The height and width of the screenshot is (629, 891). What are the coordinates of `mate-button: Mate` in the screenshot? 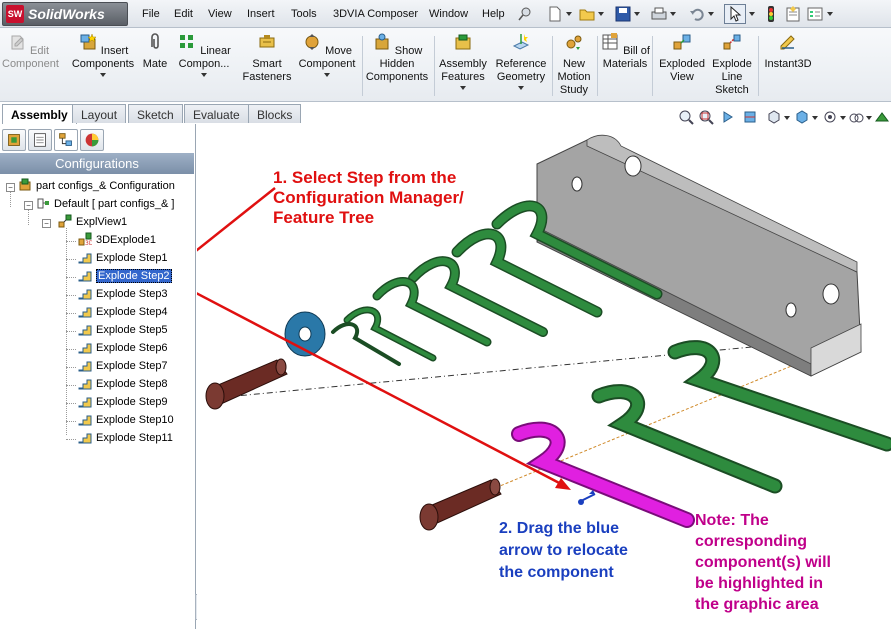 It's located at (155, 66).